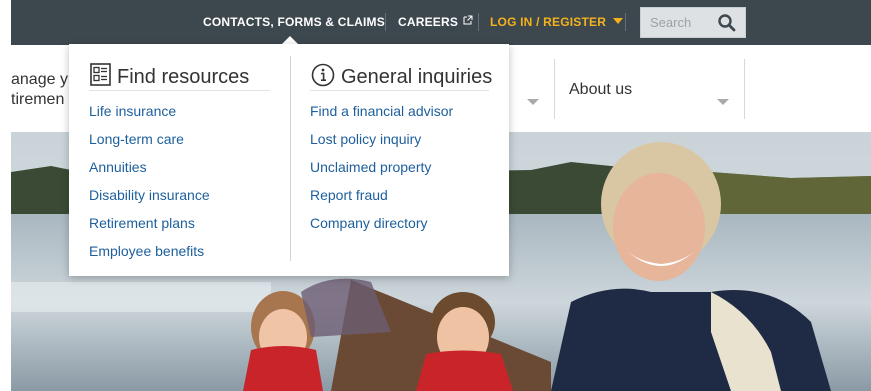 This screenshot has width=871, height=391. I want to click on external-link-icon, so click(468, 21).